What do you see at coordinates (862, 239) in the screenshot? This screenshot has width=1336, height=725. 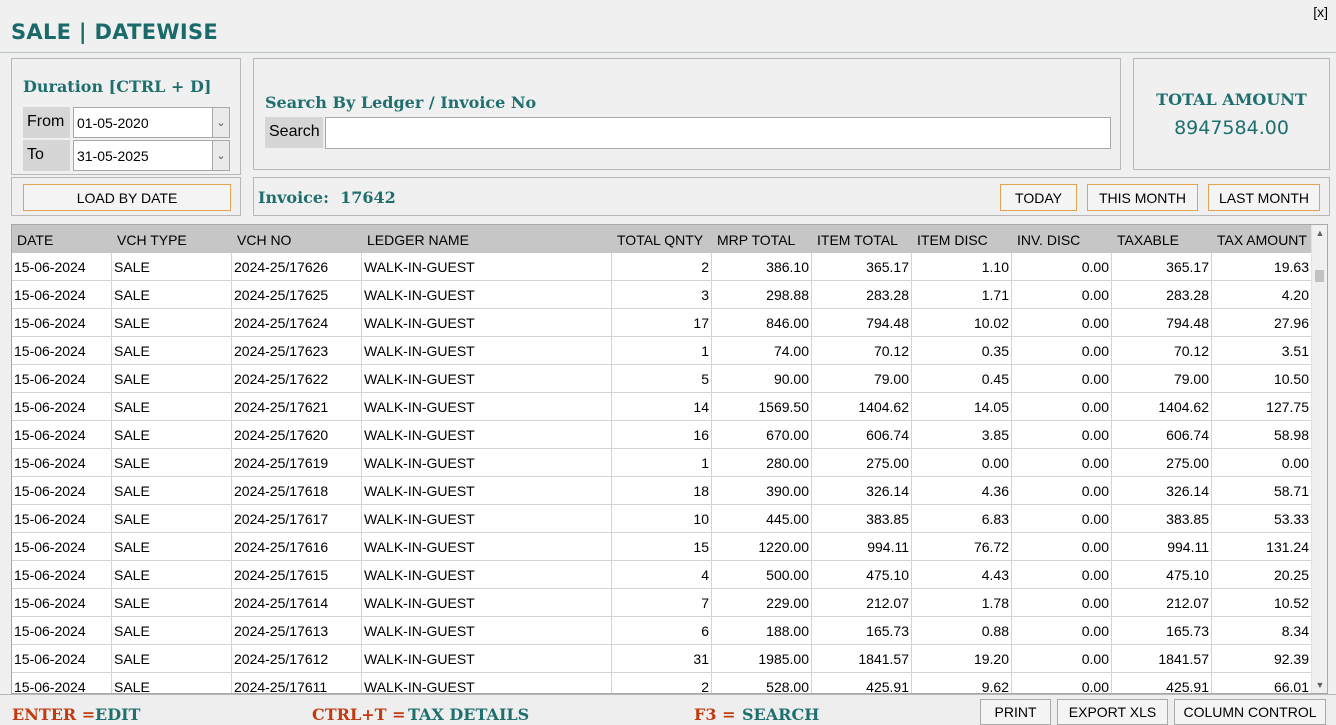 I see `column-header-item-total: ITEM TOTAL` at bounding box center [862, 239].